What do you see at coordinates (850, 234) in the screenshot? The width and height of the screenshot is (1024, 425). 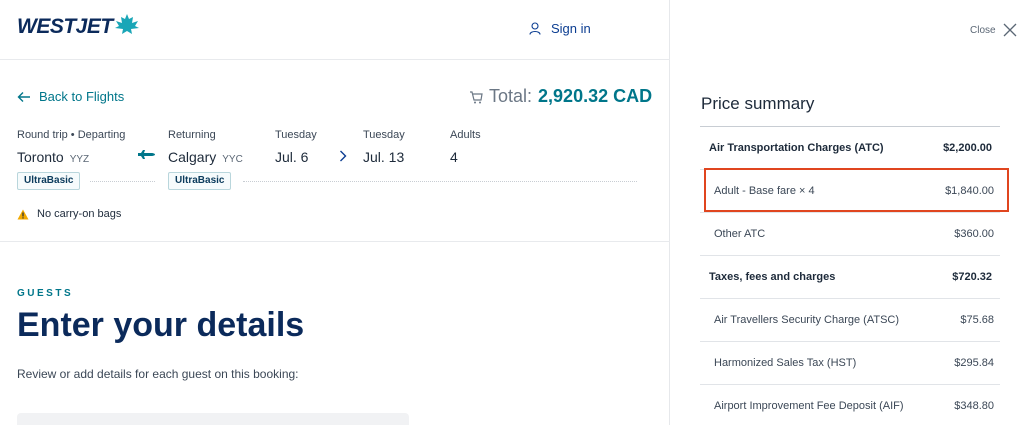 I see `price-row: Other ATC $360.00` at bounding box center [850, 234].